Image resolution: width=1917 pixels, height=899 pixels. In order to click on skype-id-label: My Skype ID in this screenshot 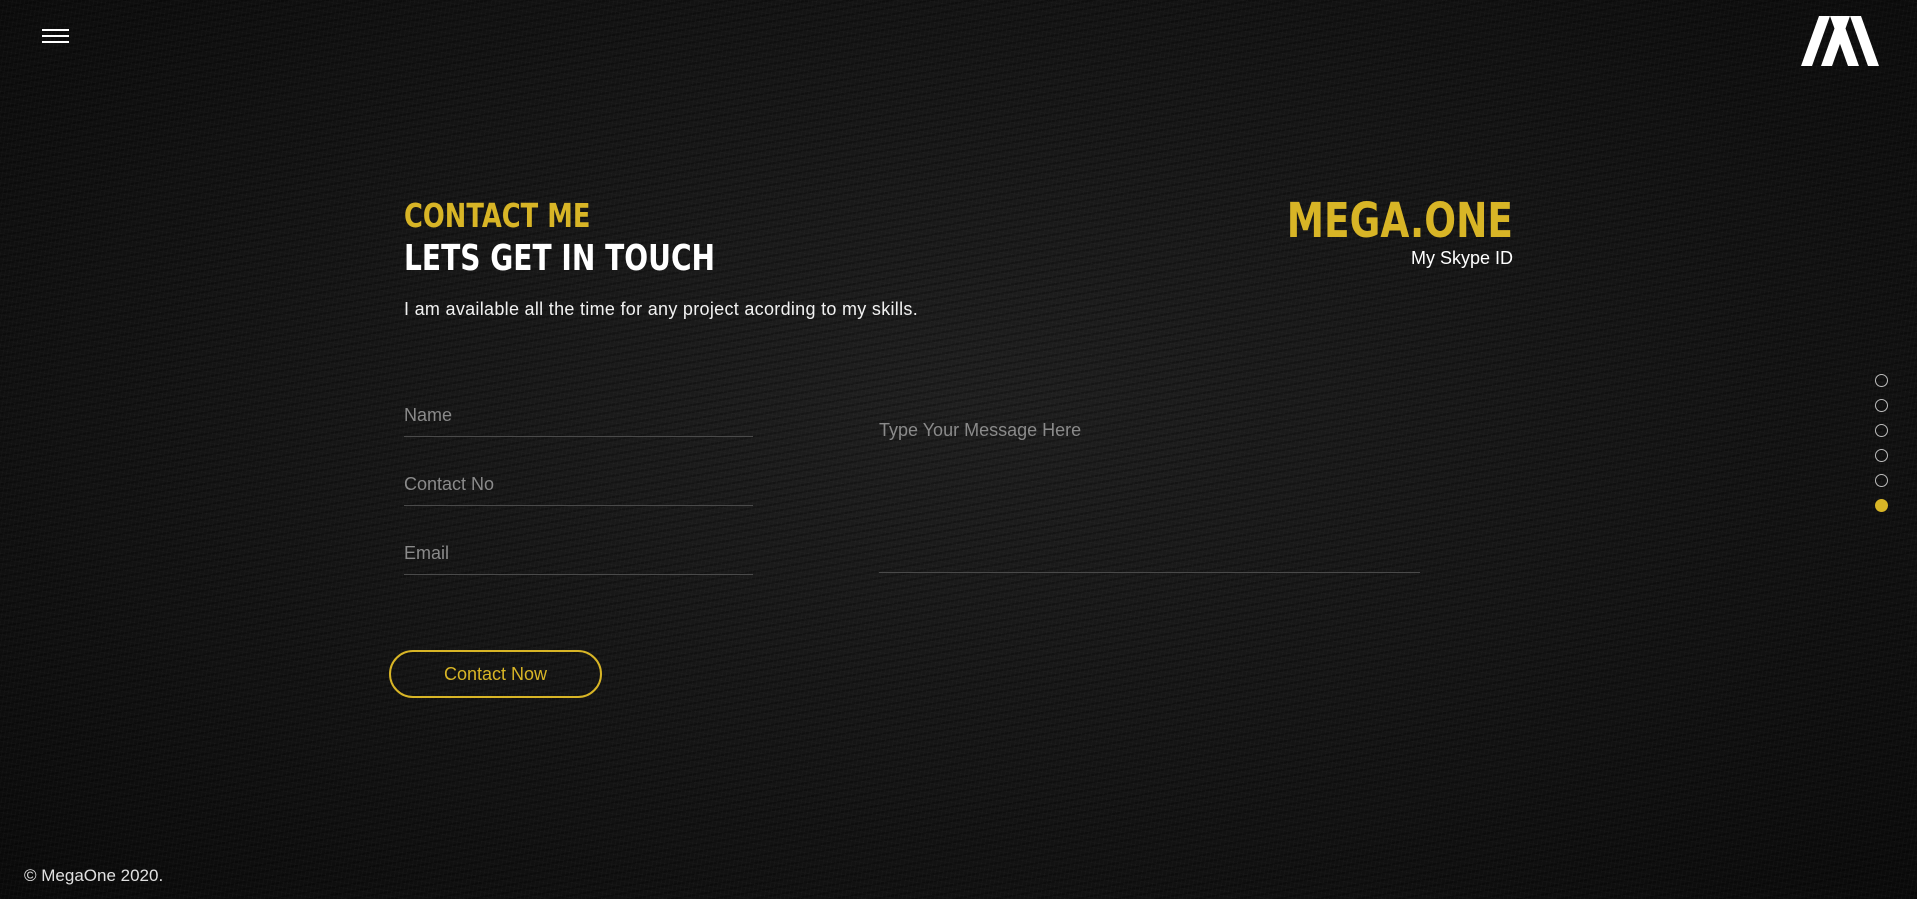, I will do `click(1461, 258)`.